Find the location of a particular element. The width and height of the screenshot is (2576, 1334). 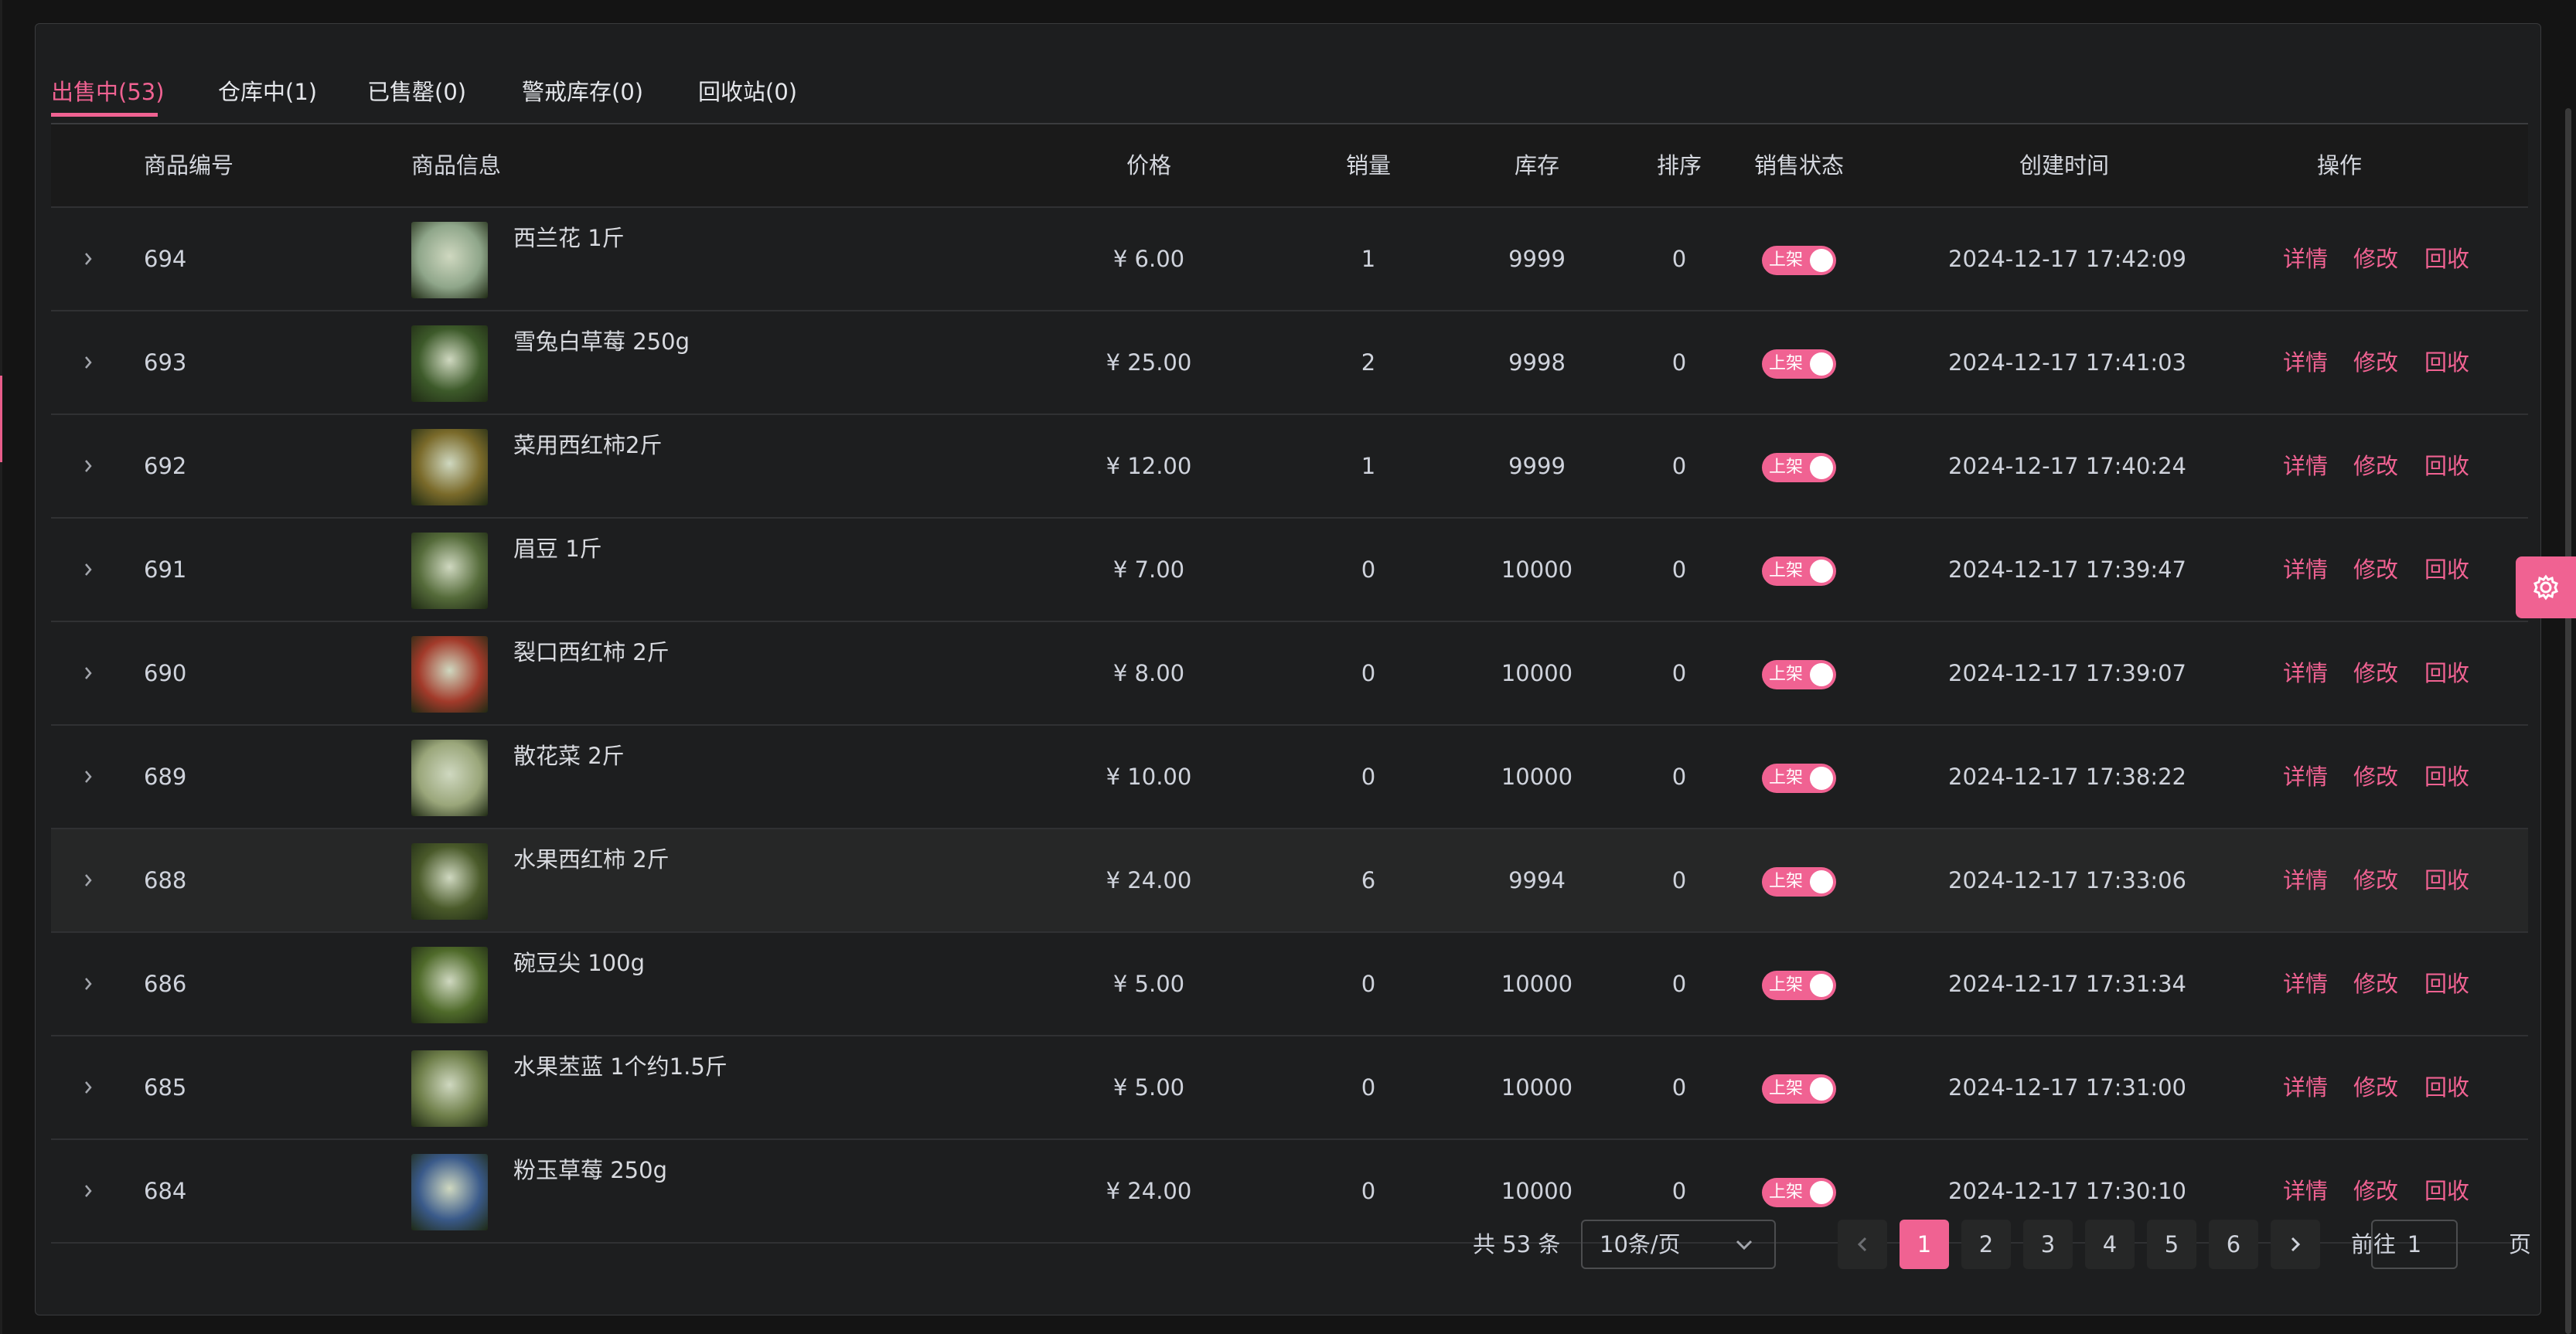

next-page-button is located at coordinates (2295, 1244).